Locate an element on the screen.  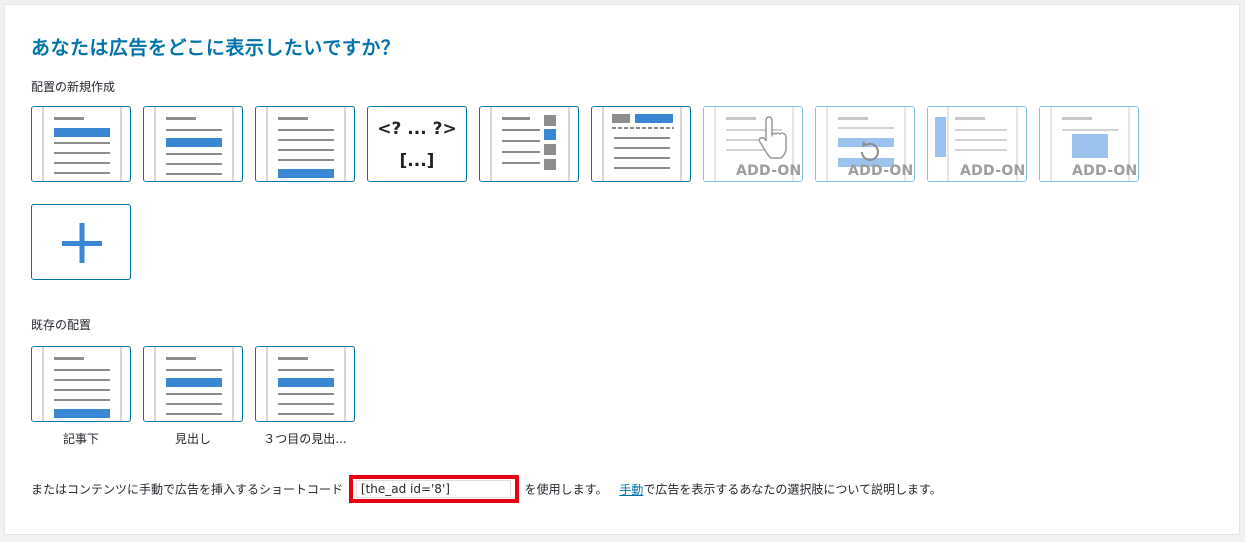
placement-addon-rotation: ADD-ON is located at coordinates (865, 144).